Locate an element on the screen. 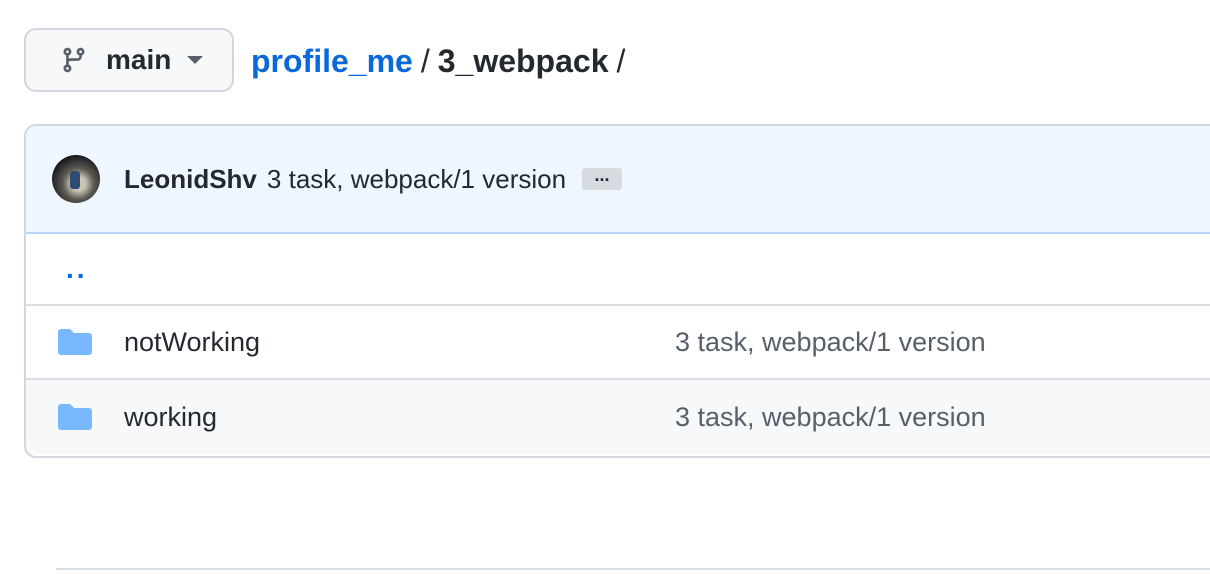  branch-selector-button: main is located at coordinates (129, 60).